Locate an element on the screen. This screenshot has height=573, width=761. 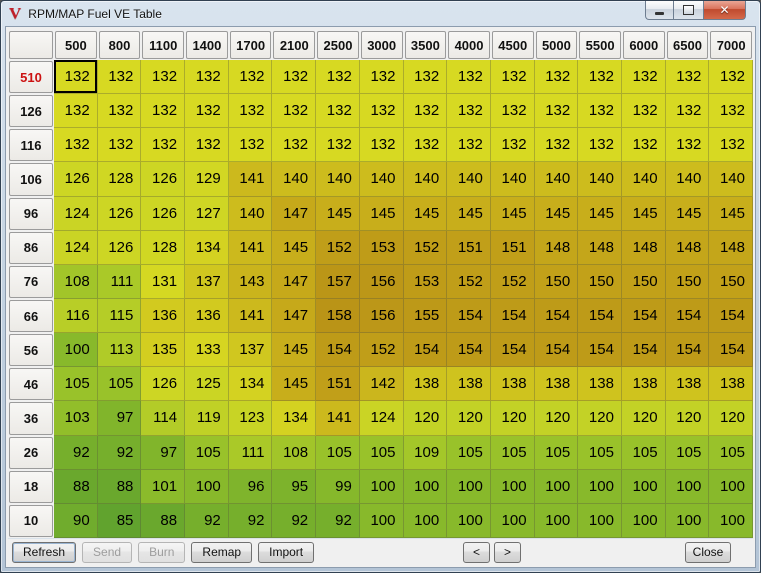
ve-cell: 150 is located at coordinates (731, 281).